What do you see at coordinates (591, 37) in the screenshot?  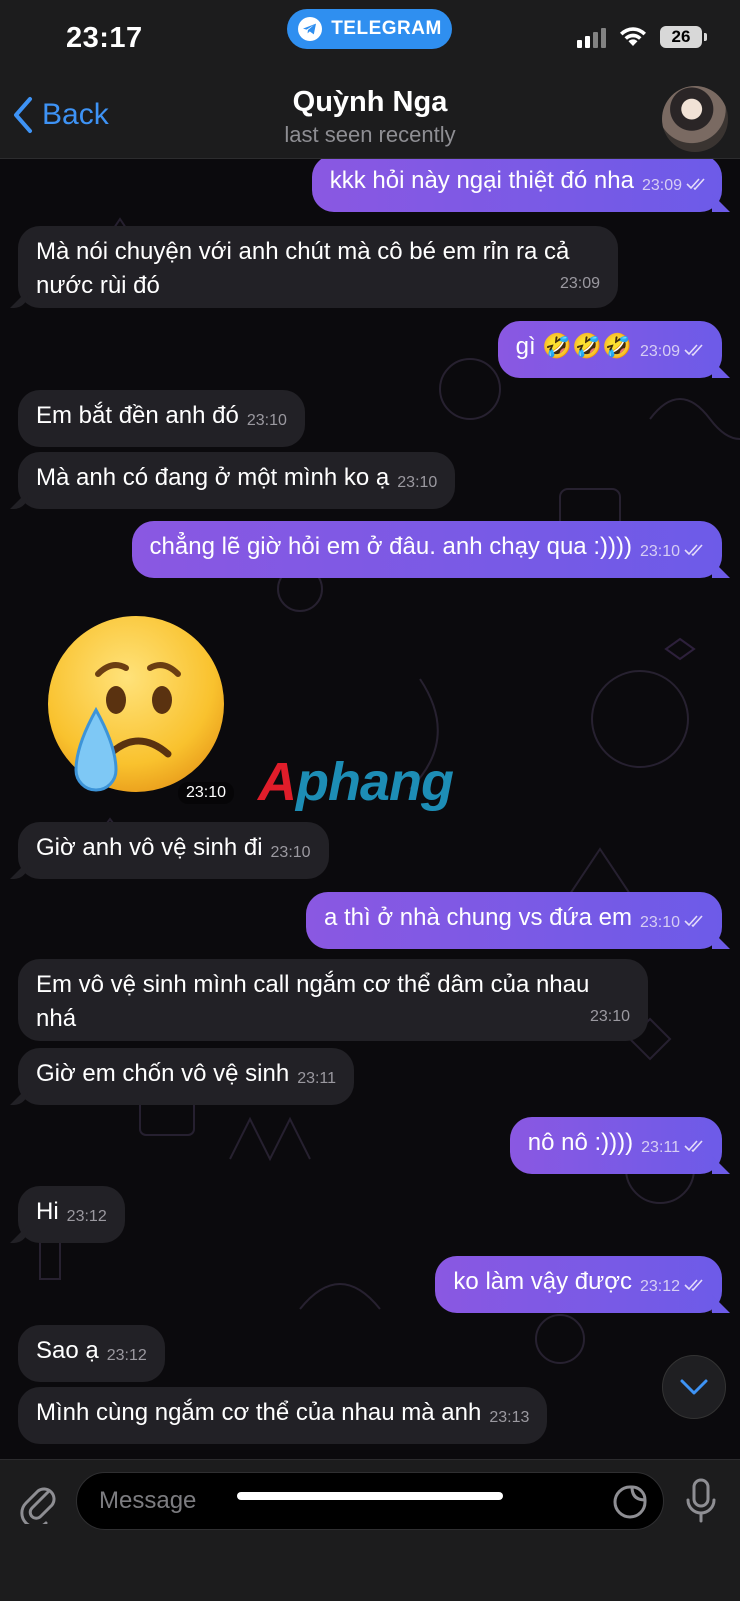 I see `cellular-signal-icon` at bounding box center [591, 37].